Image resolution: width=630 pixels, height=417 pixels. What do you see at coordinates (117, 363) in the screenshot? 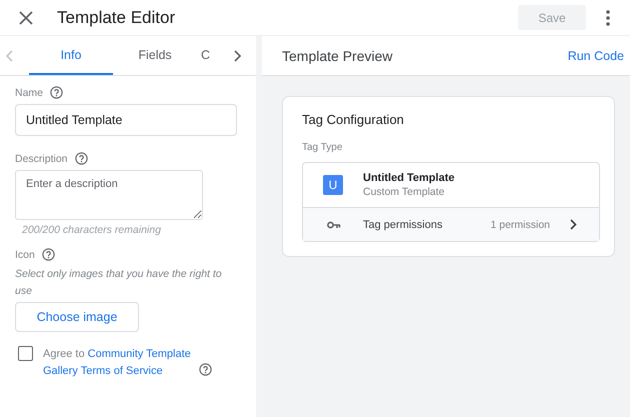
I see `agreement-text: Agree to Community Template Gallery Terms of Service` at bounding box center [117, 363].